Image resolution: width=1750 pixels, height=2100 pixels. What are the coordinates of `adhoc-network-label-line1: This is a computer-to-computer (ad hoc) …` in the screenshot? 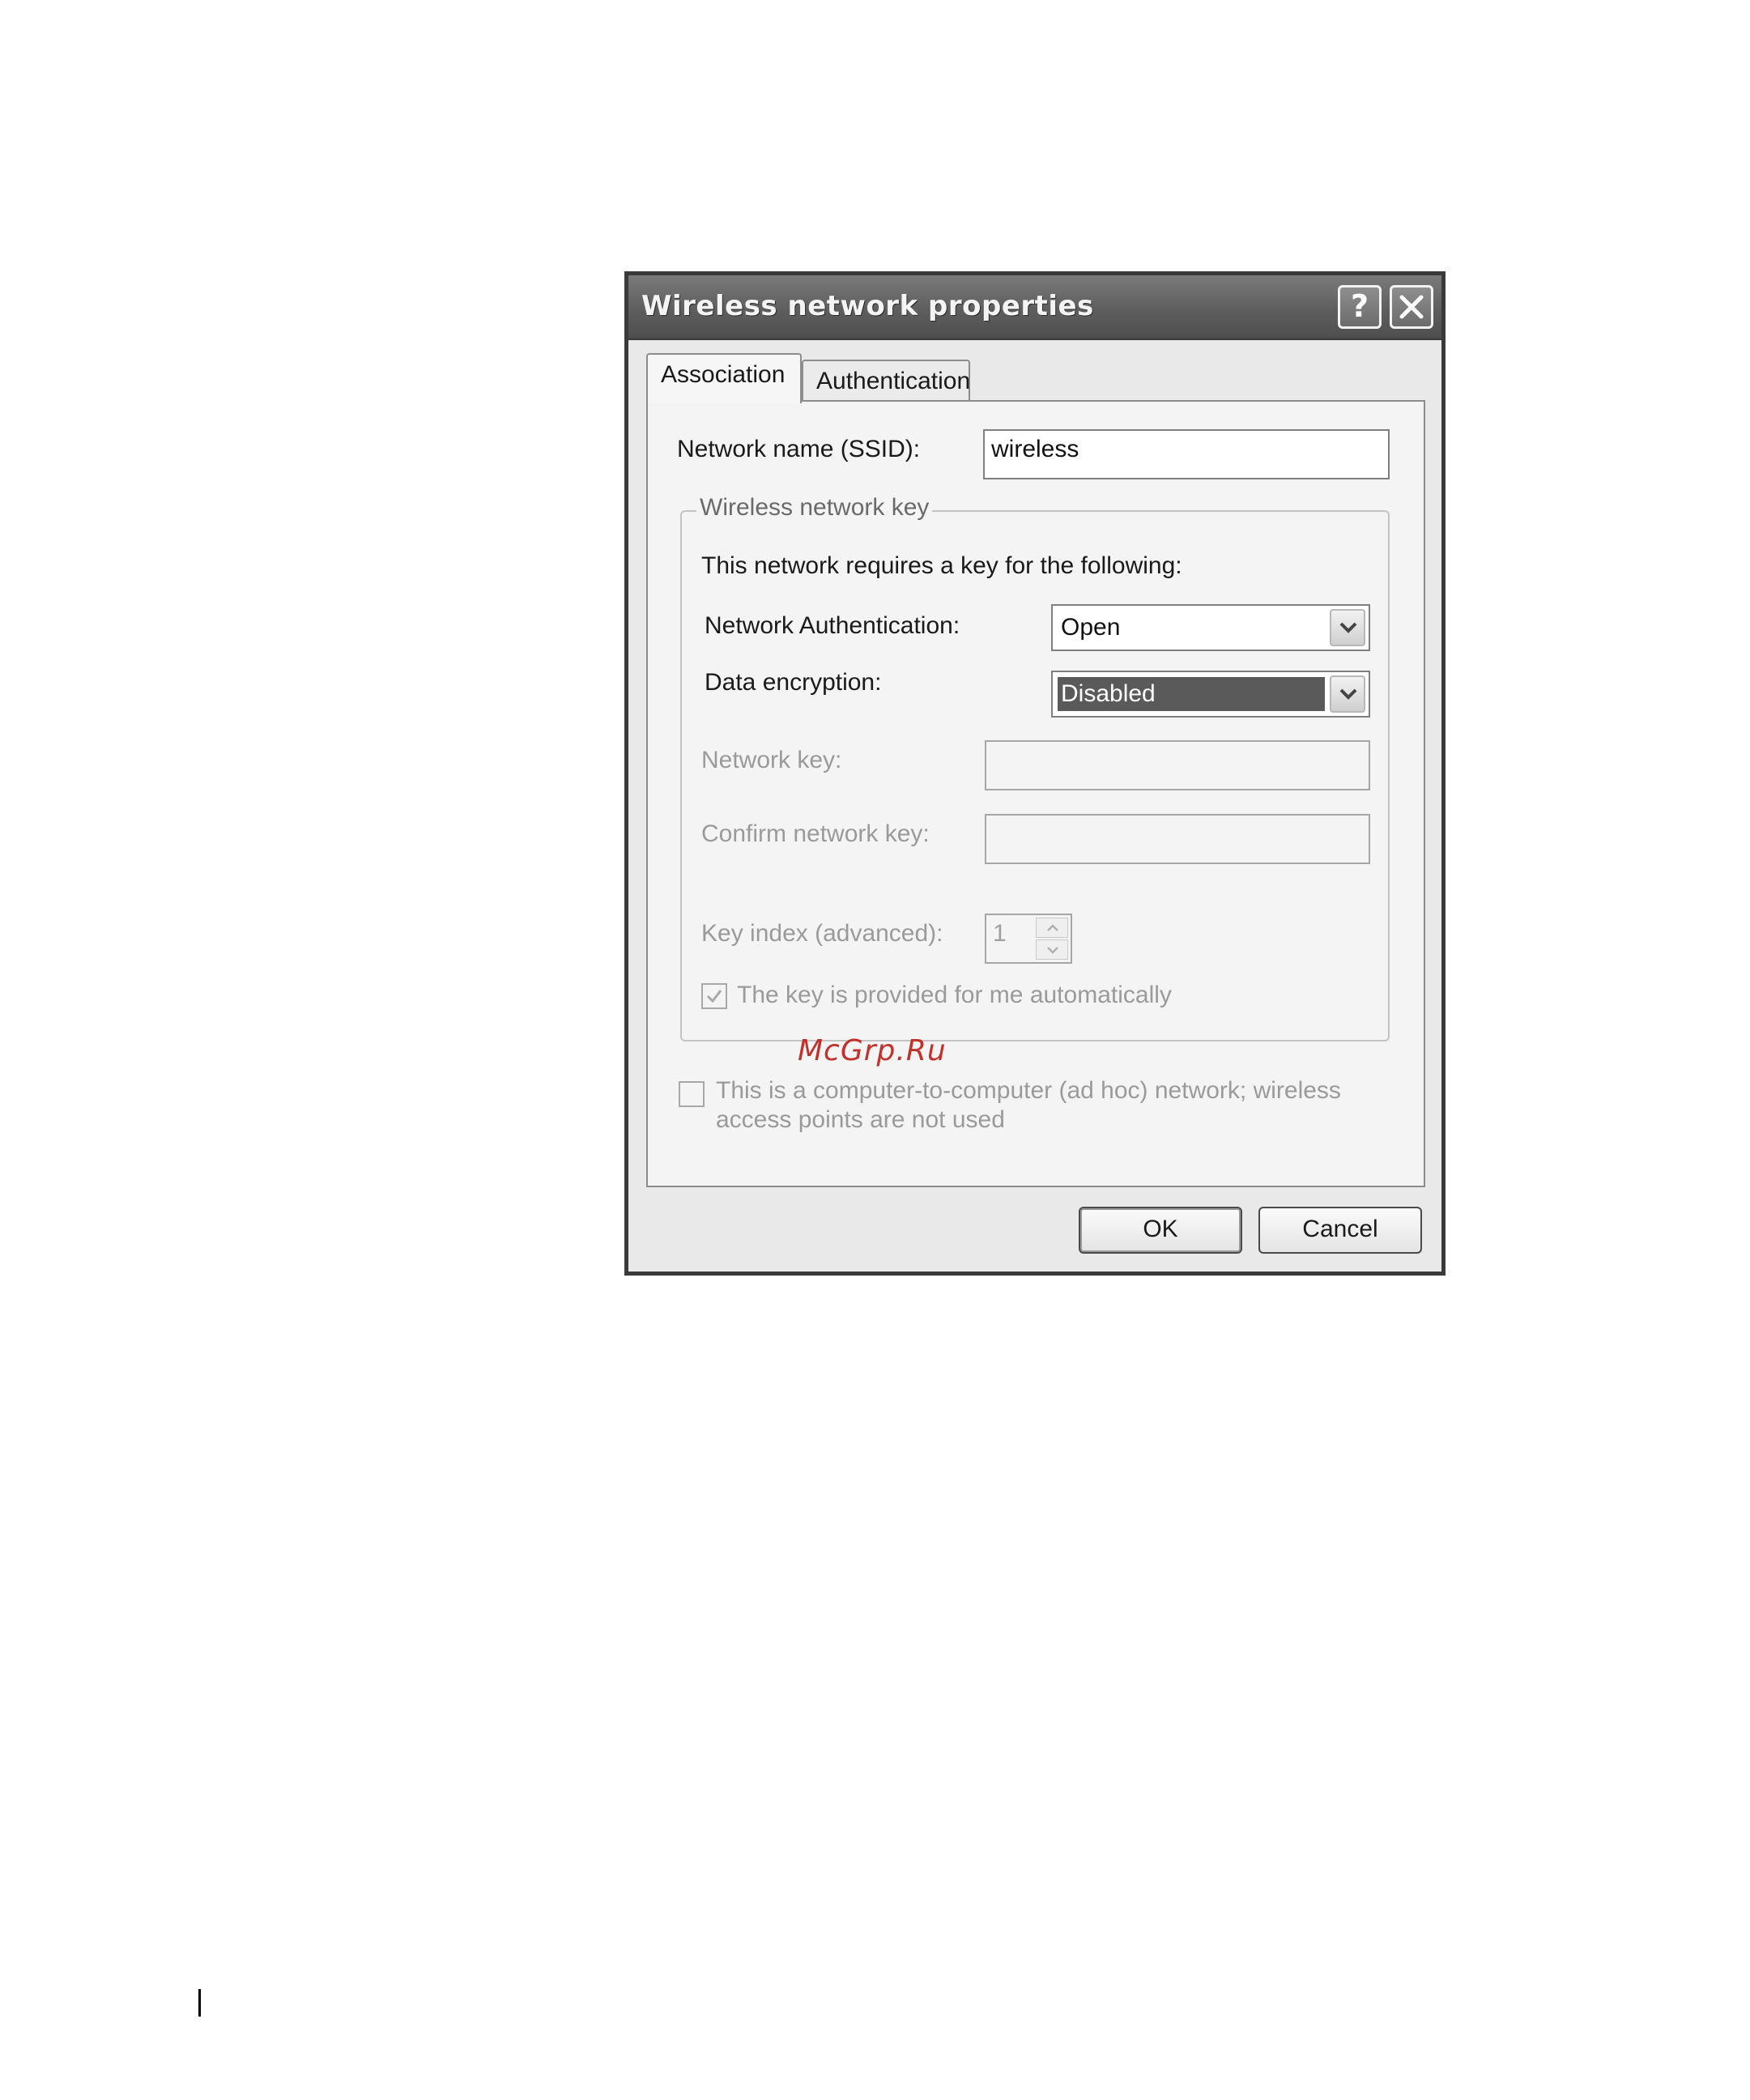 It's located at (1028, 1090).